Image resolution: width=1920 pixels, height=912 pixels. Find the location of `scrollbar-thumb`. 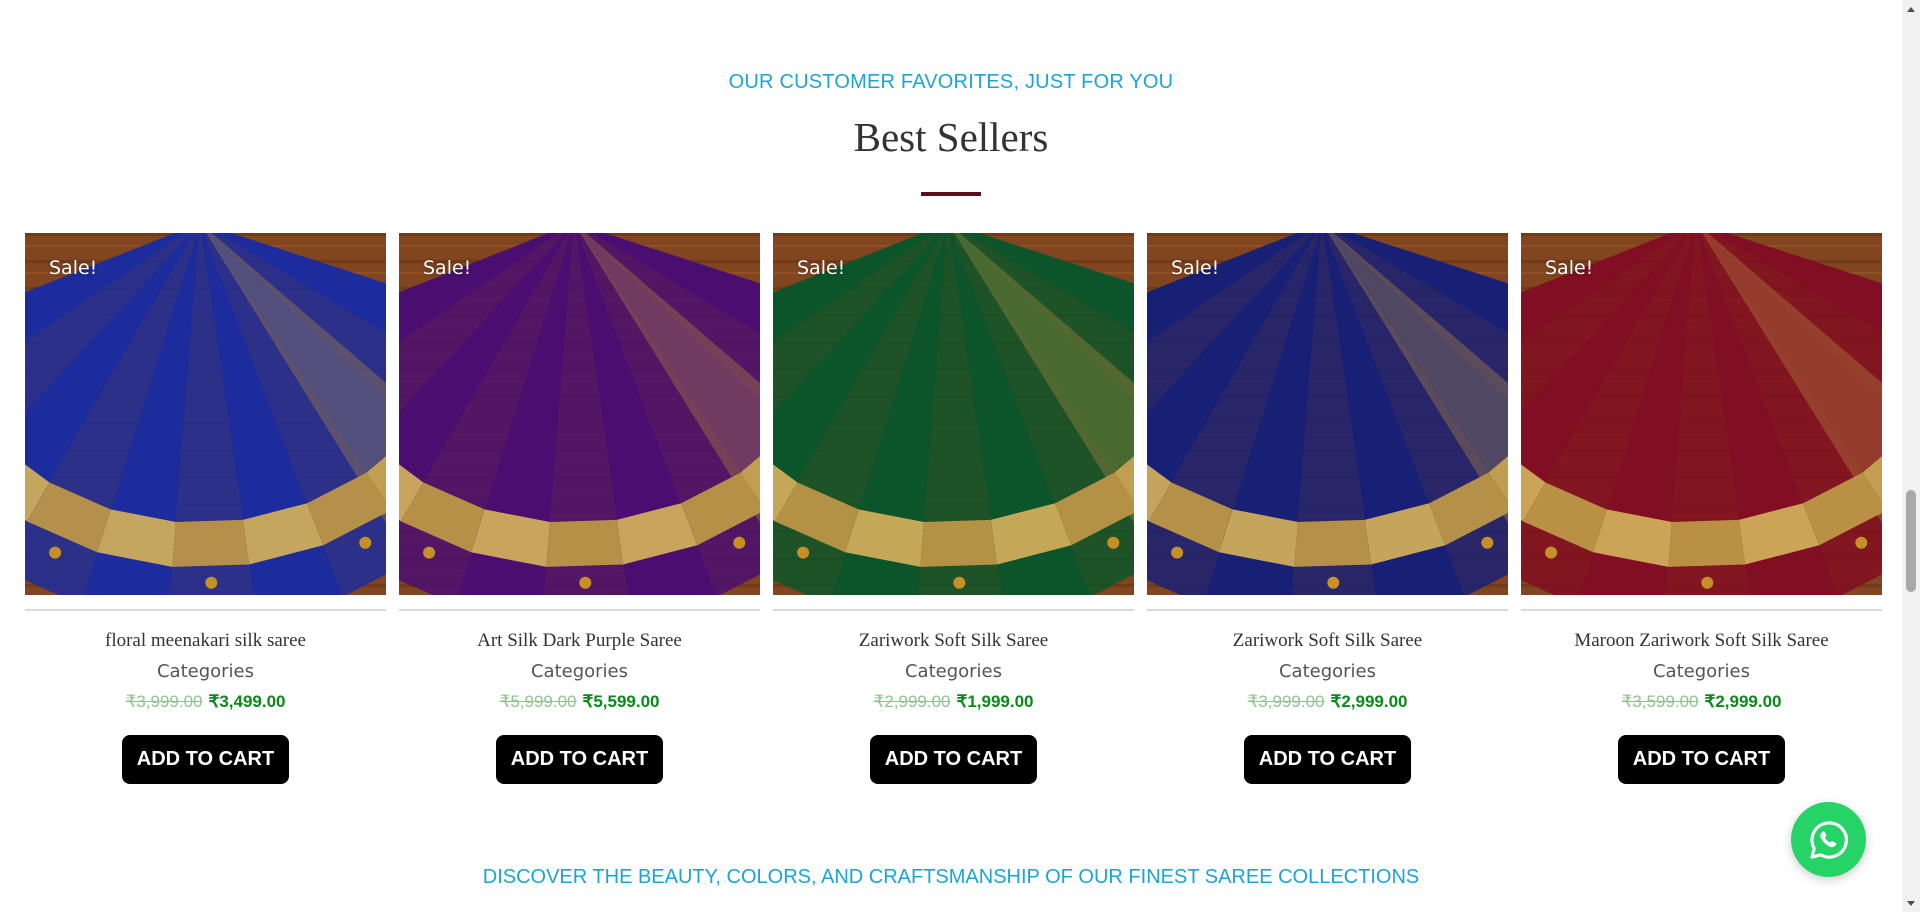

scrollbar-thumb is located at coordinates (1911, 541).